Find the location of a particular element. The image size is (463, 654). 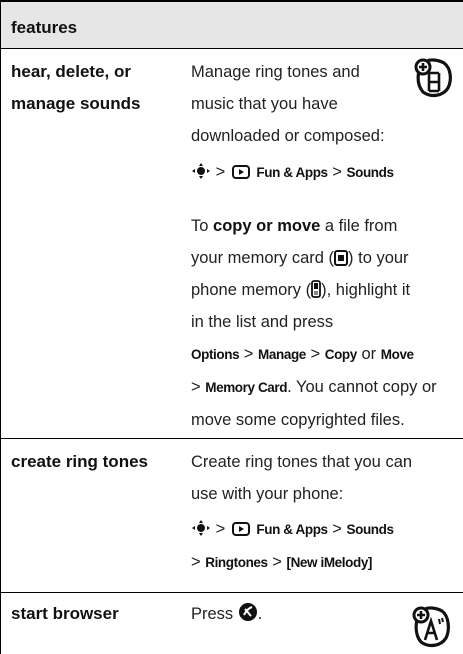

text: your memory card ( is located at coordinates (263, 258).